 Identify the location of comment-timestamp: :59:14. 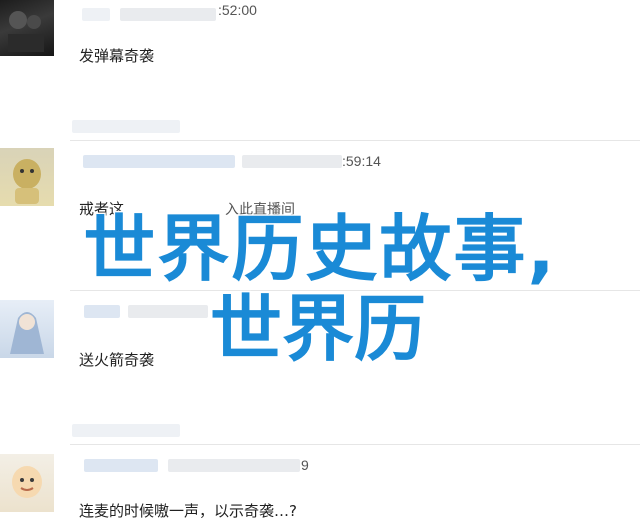
(361, 161).